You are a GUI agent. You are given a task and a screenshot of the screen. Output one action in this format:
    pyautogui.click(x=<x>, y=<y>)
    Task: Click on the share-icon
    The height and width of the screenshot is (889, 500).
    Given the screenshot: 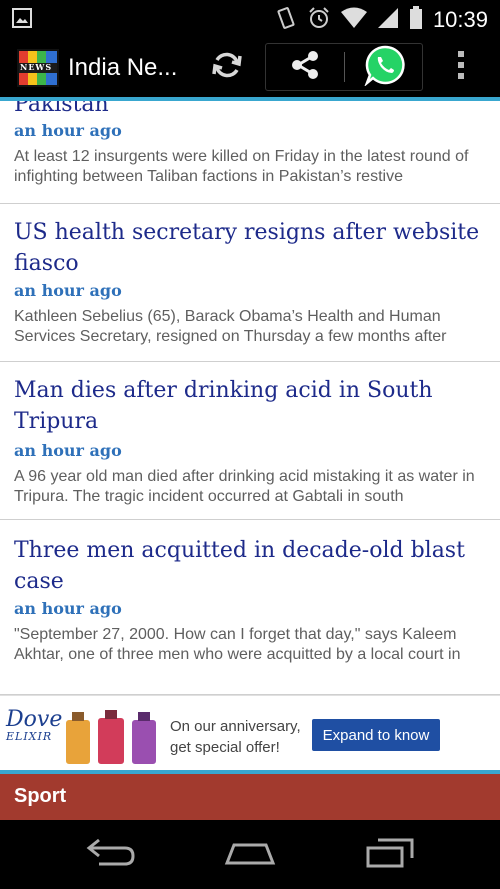 What is the action you would take?
    pyautogui.click(x=305, y=67)
    